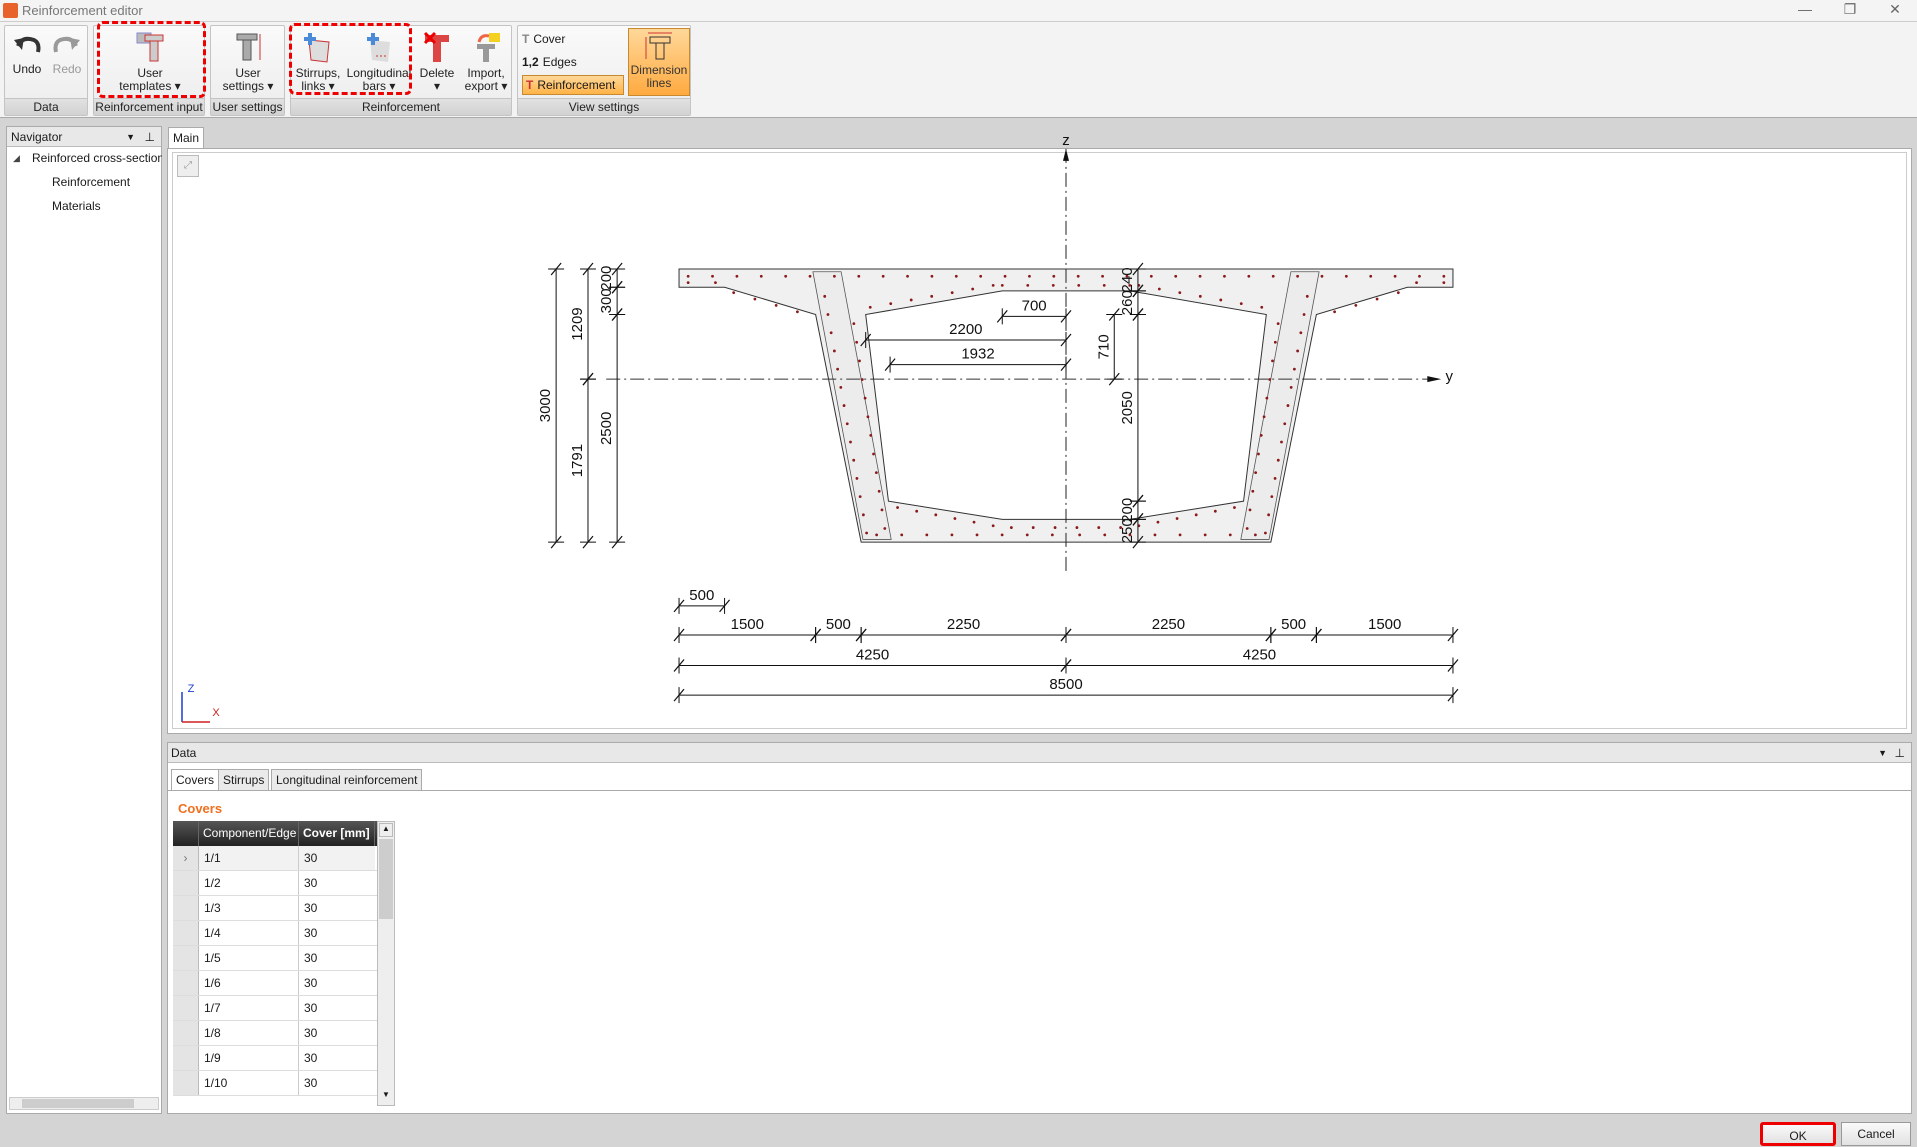 The width and height of the screenshot is (1917, 1147). I want to click on tree-item-reinforcement: Reinforcement, so click(91, 182).